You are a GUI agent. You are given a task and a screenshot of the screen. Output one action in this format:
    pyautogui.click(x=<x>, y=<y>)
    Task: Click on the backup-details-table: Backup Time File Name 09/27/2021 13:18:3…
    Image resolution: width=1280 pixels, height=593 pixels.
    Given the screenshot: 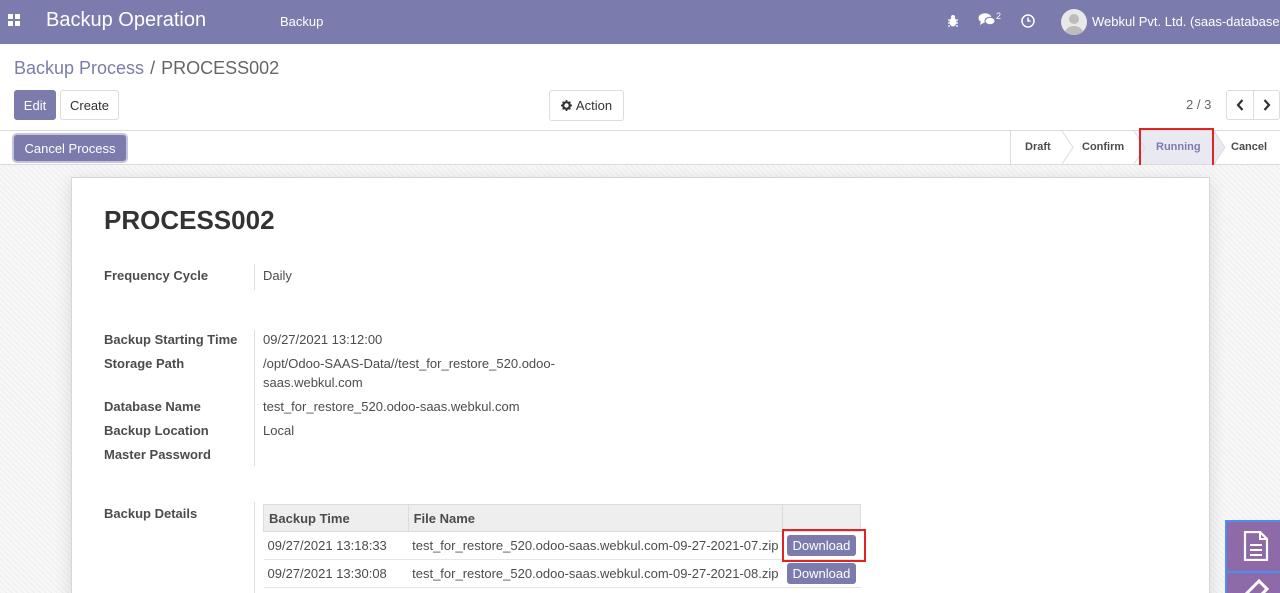 What is the action you would take?
    pyautogui.click(x=562, y=548)
    